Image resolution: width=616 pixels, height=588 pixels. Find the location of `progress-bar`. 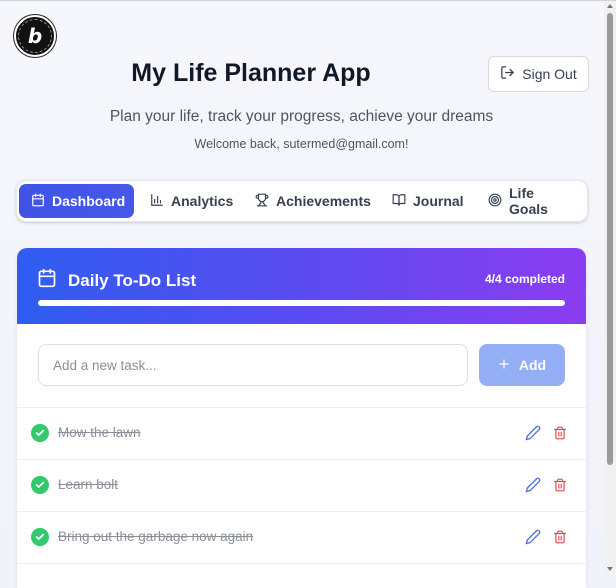

progress-bar is located at coordinates (301, 303).